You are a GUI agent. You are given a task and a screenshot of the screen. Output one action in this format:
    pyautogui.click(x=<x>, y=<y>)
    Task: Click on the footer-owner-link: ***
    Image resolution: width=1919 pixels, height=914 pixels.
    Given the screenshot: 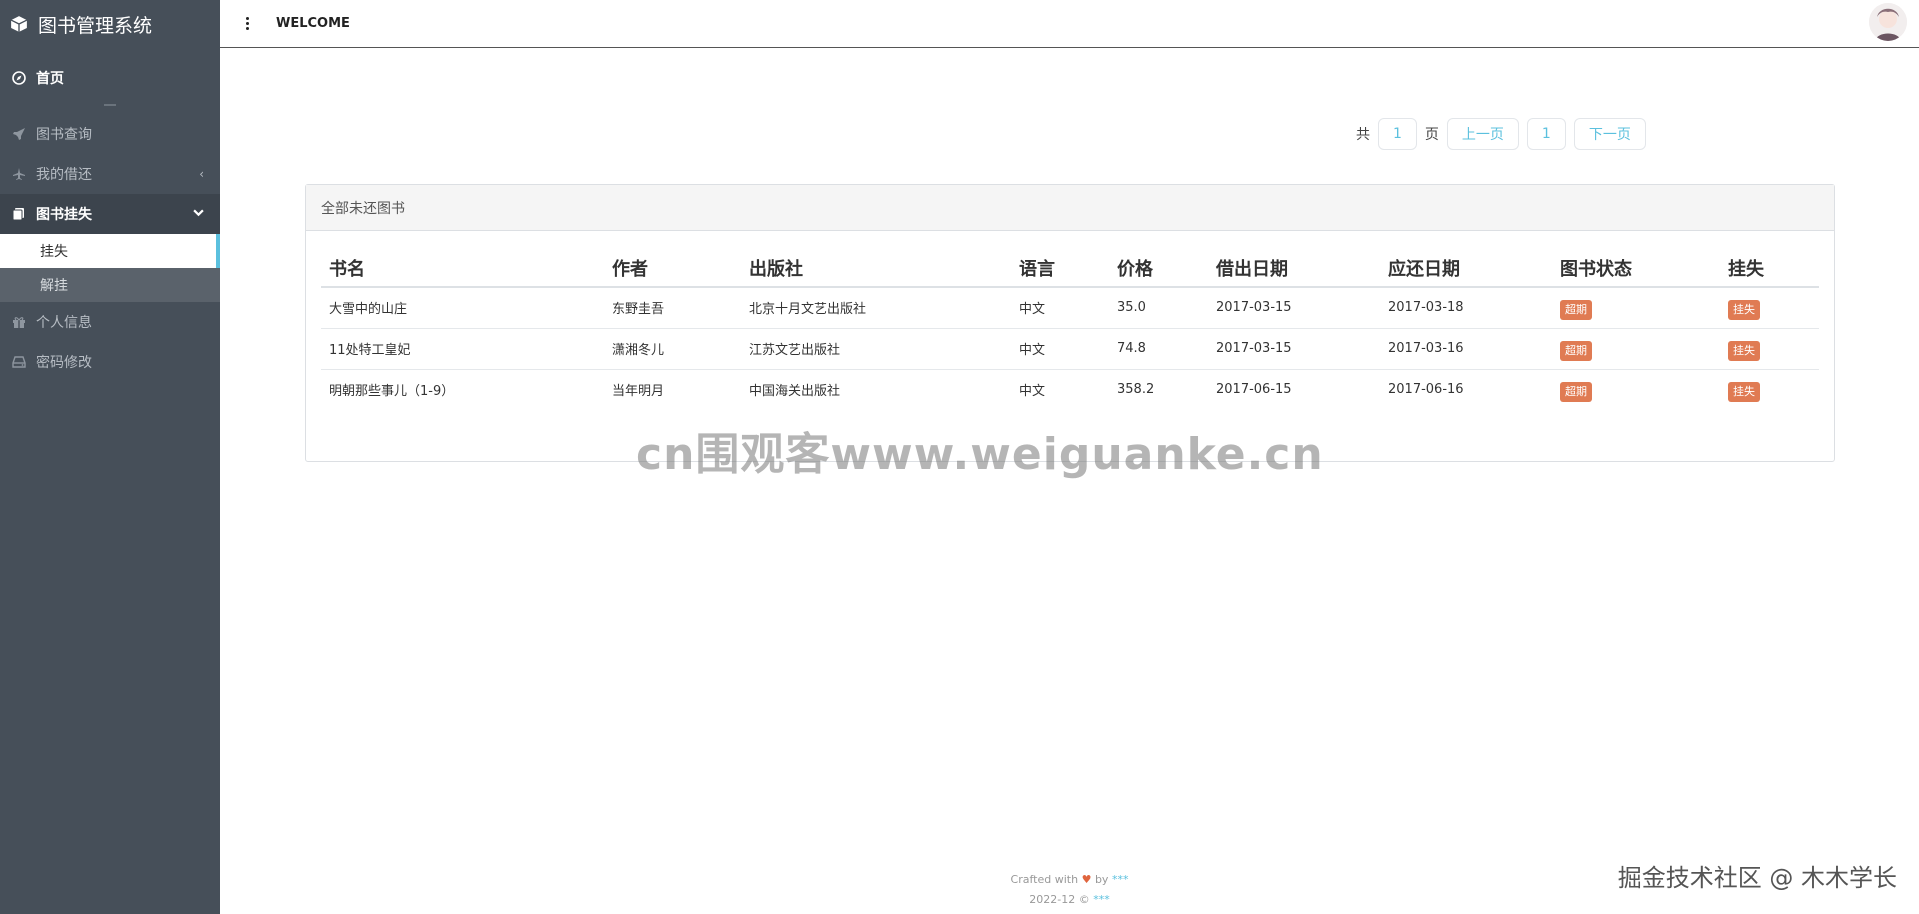 What is the action you would take?
    pyautogui.click(x=1101, y=899)
    